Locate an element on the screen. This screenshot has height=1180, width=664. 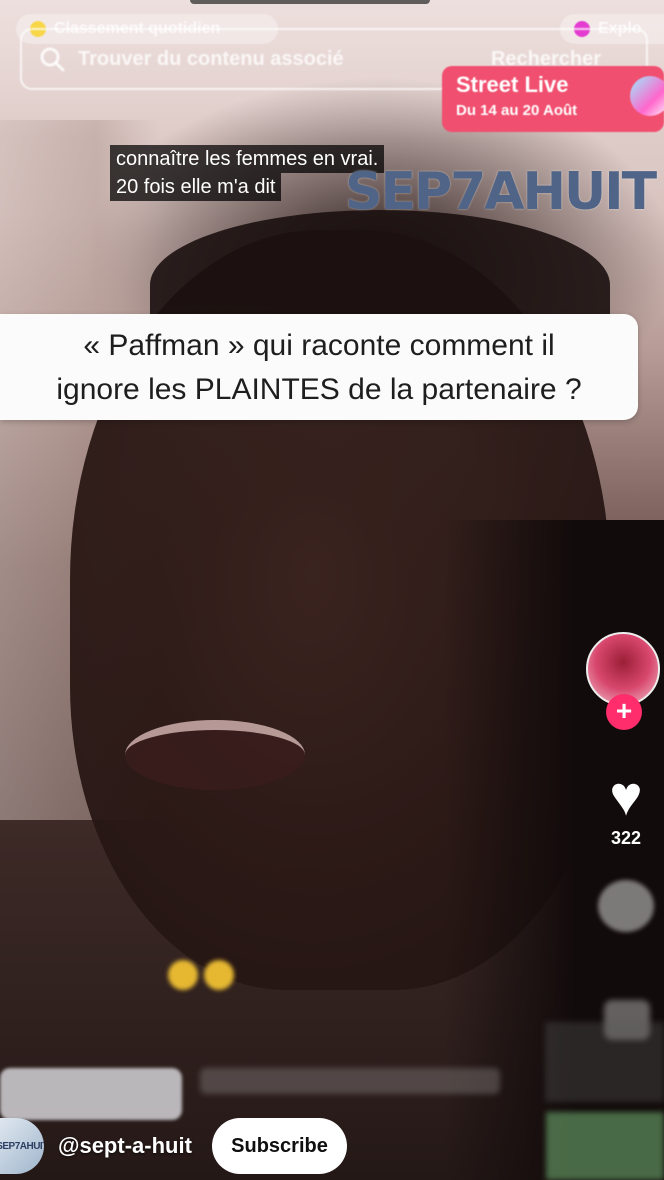
channel-avatar-text: SEP7AHUIT is located at coordinates (22, 1146).